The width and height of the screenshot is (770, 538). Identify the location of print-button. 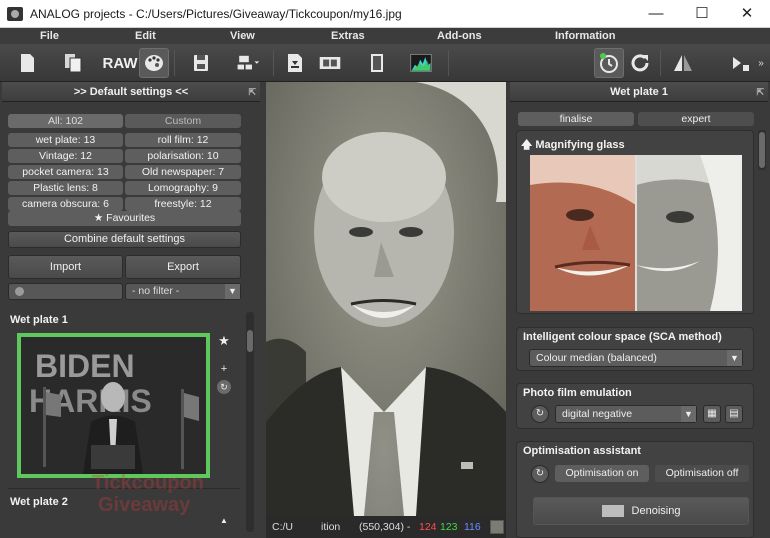
(295, 63).